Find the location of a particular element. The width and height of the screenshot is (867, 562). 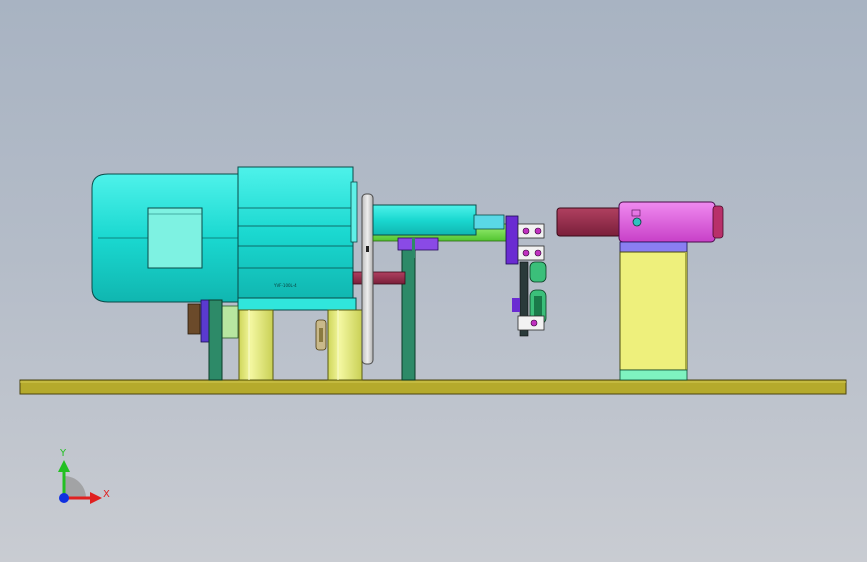

x-axis-label: X is located at coordinates (106, 494).